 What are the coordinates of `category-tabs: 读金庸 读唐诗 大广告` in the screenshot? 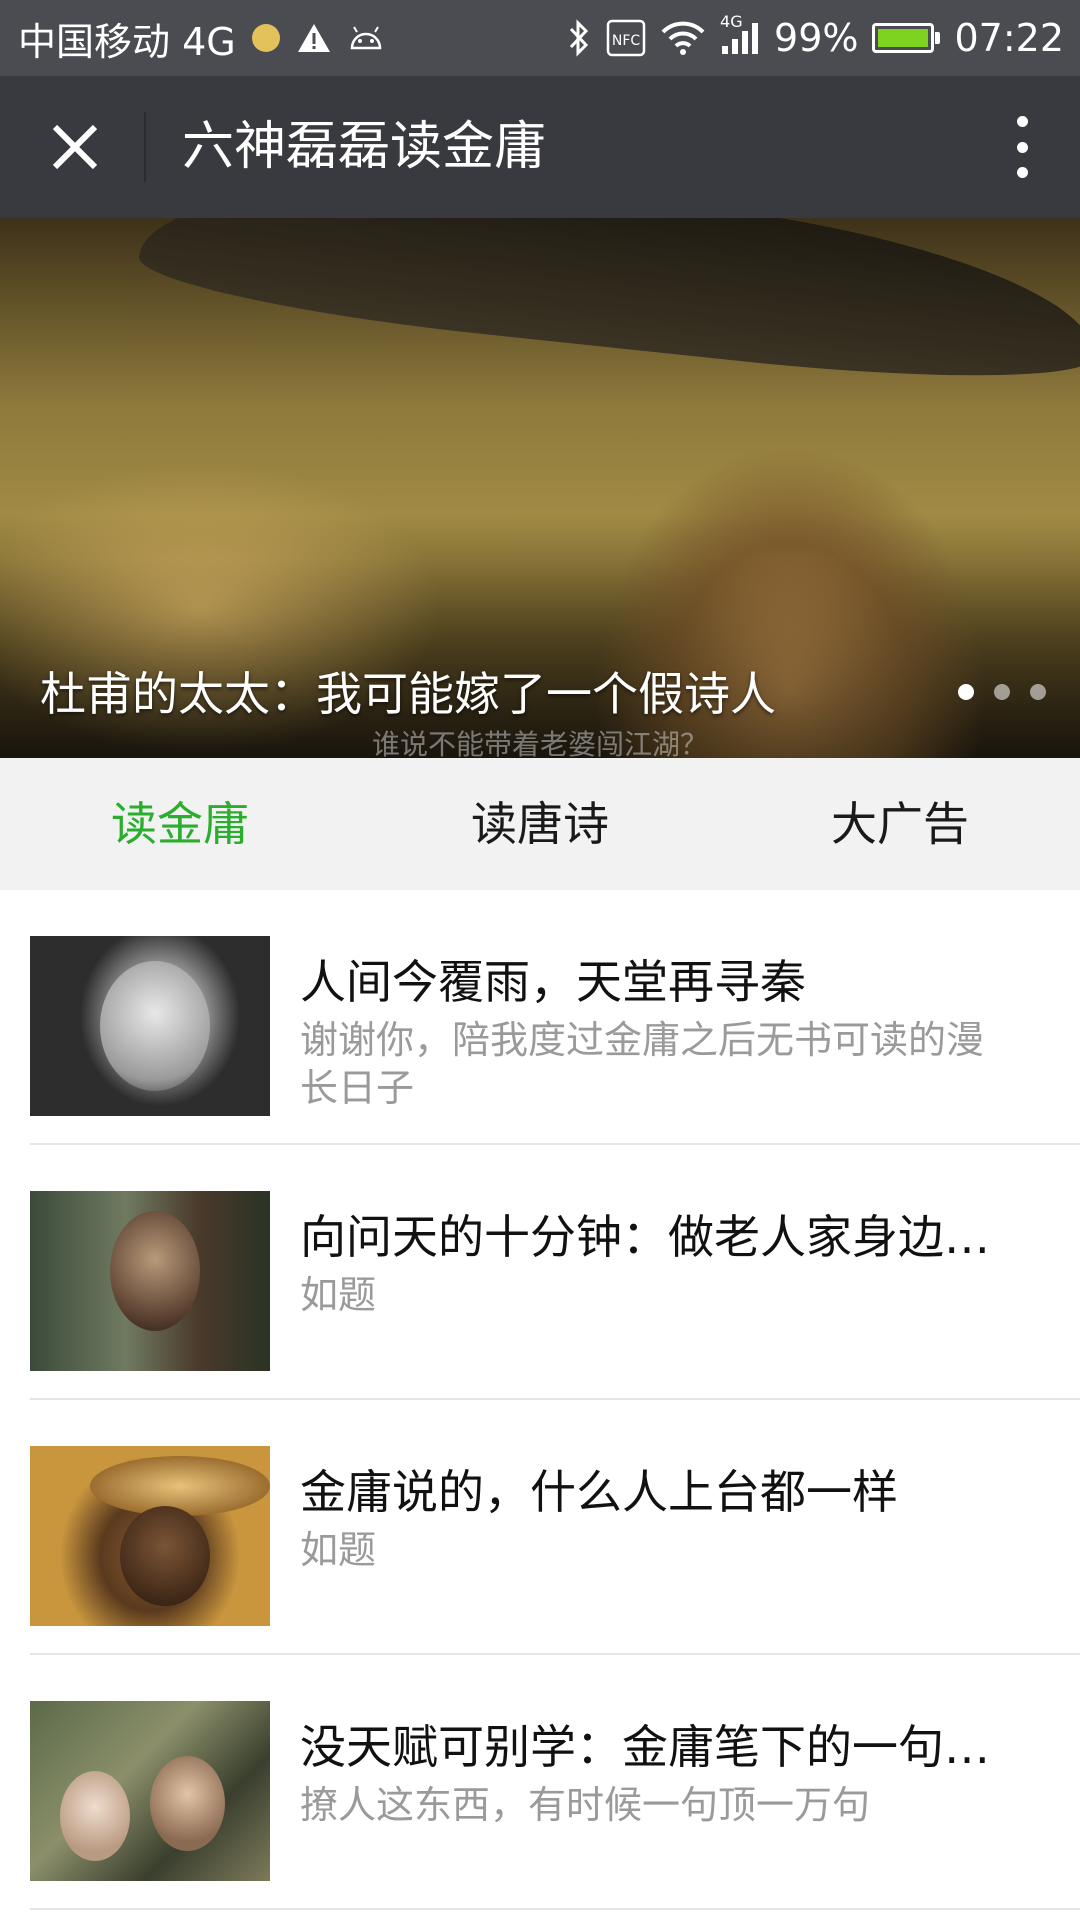 It's located at (540, 824).